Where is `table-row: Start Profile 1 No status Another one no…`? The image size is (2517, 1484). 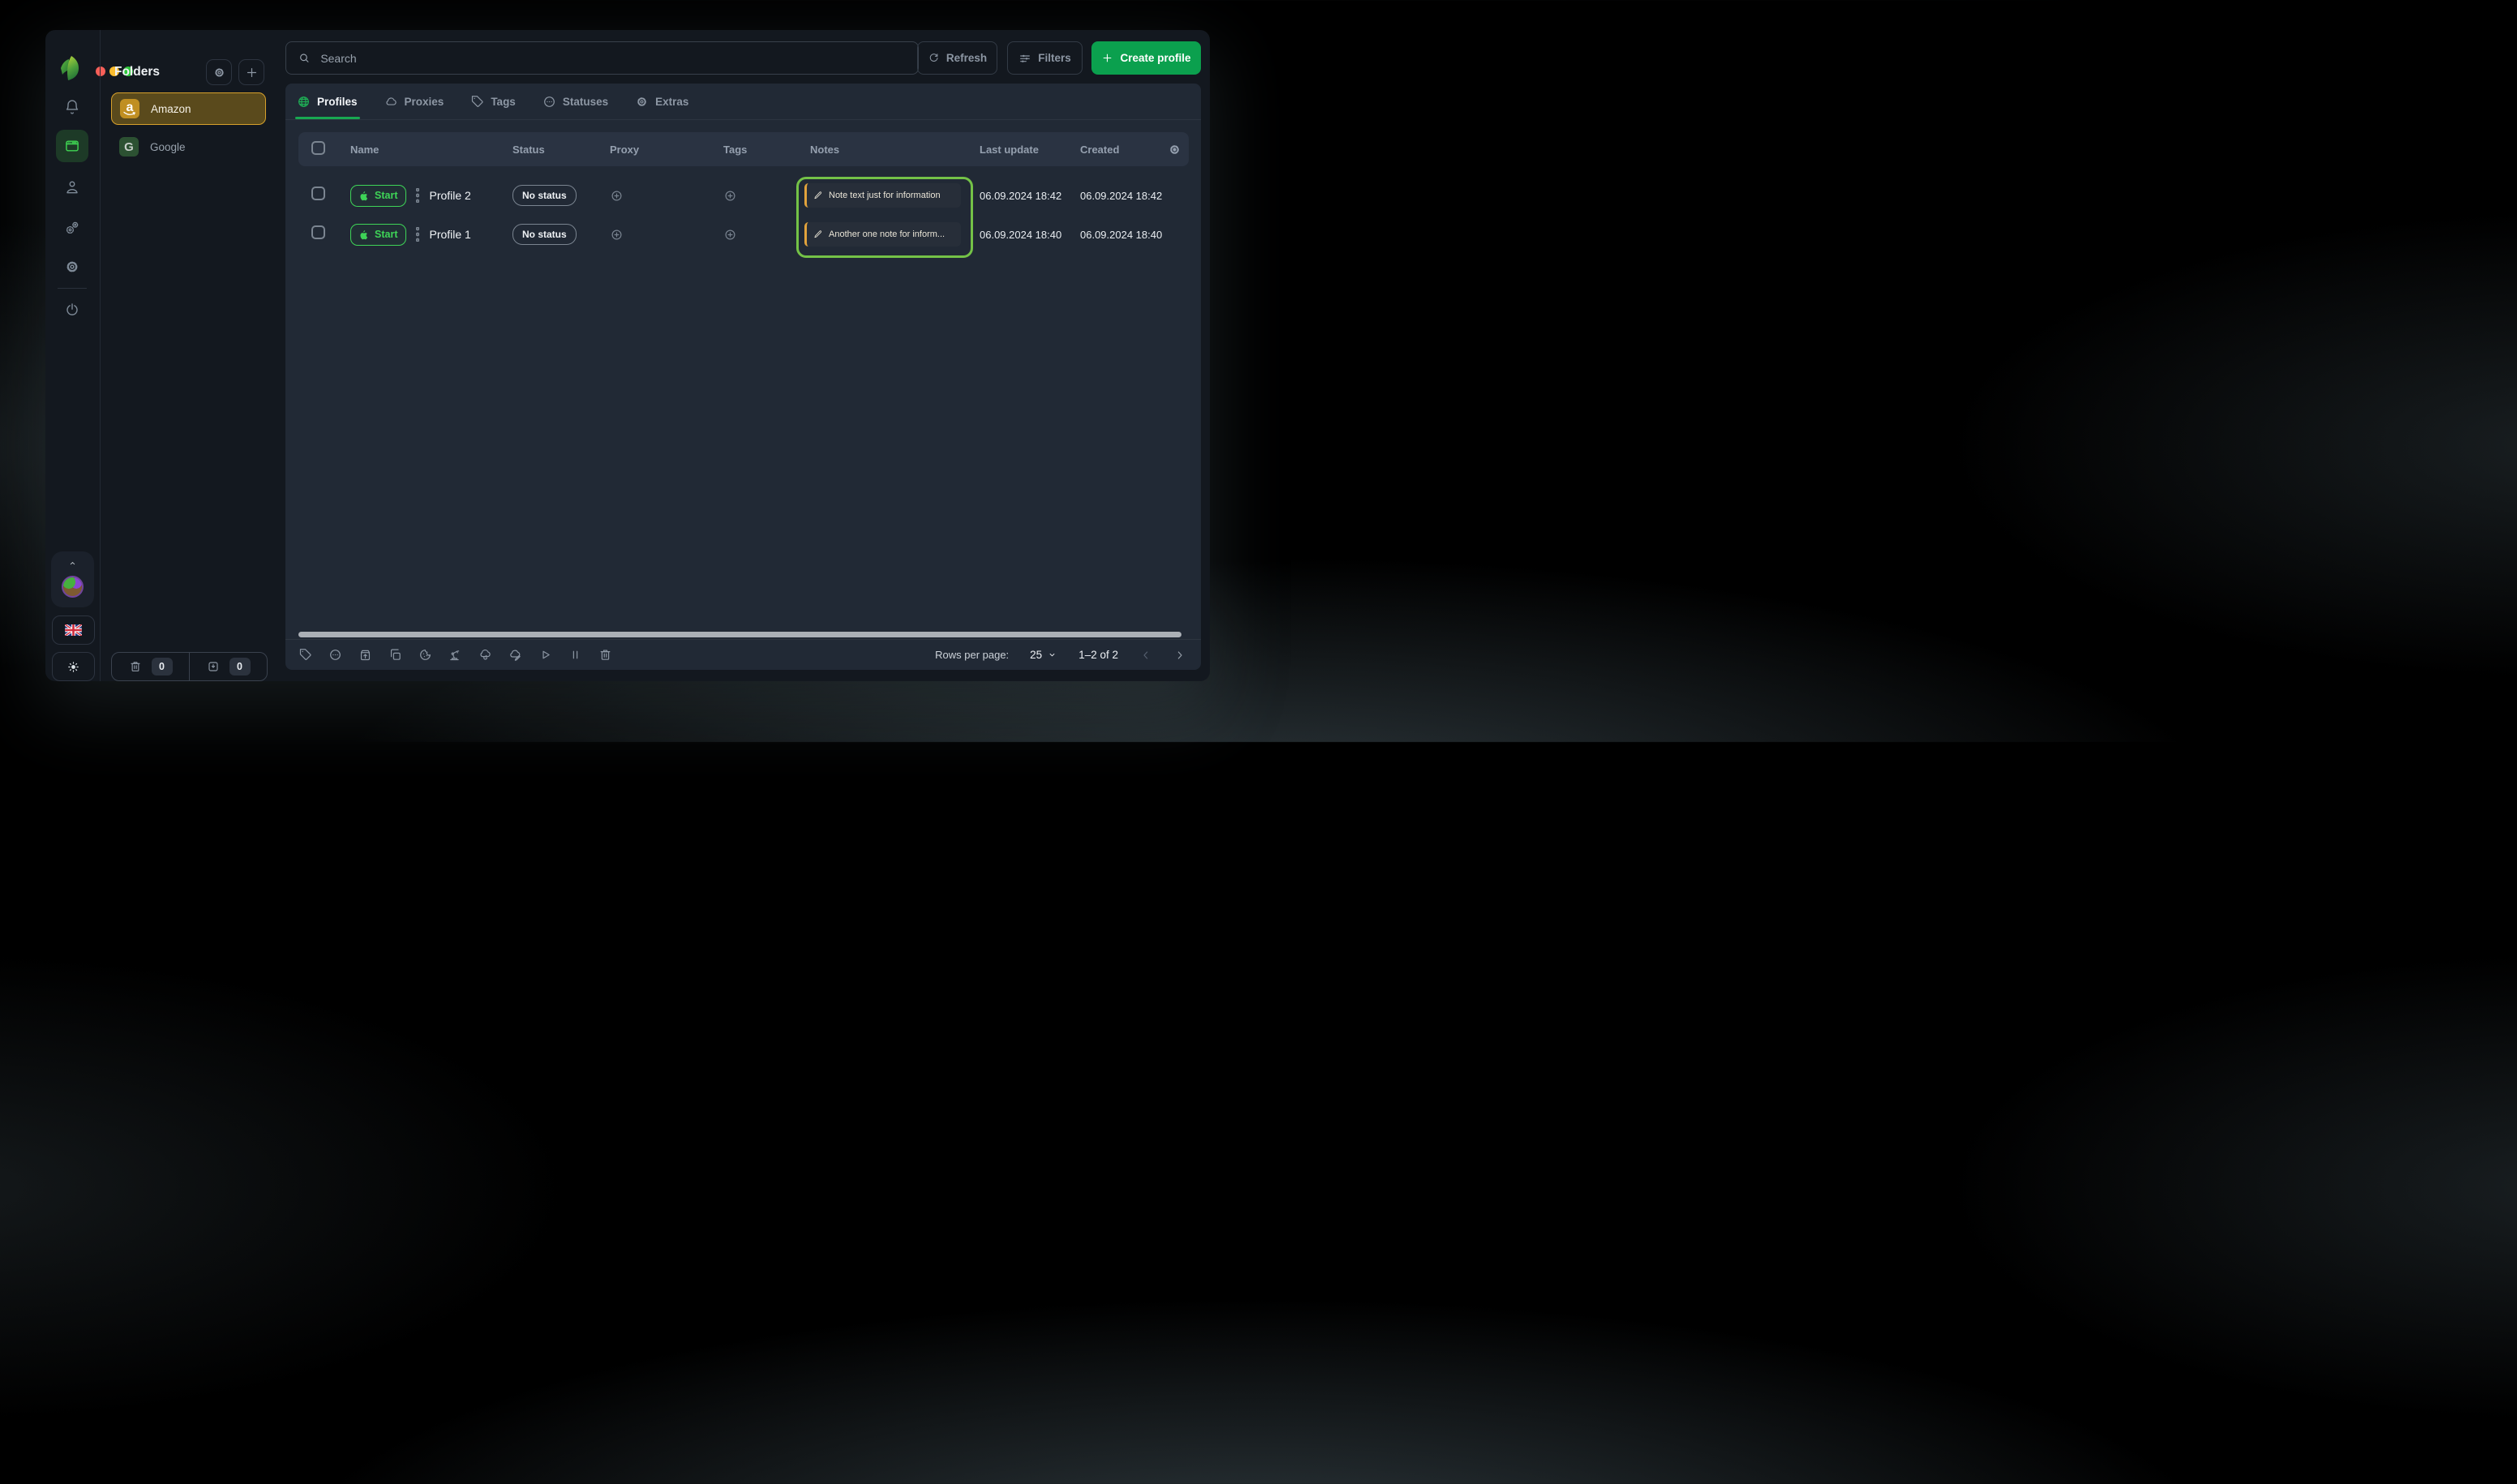 table-row: Start Profile 1 No status Another one no… is located at coordinates (743, 234).